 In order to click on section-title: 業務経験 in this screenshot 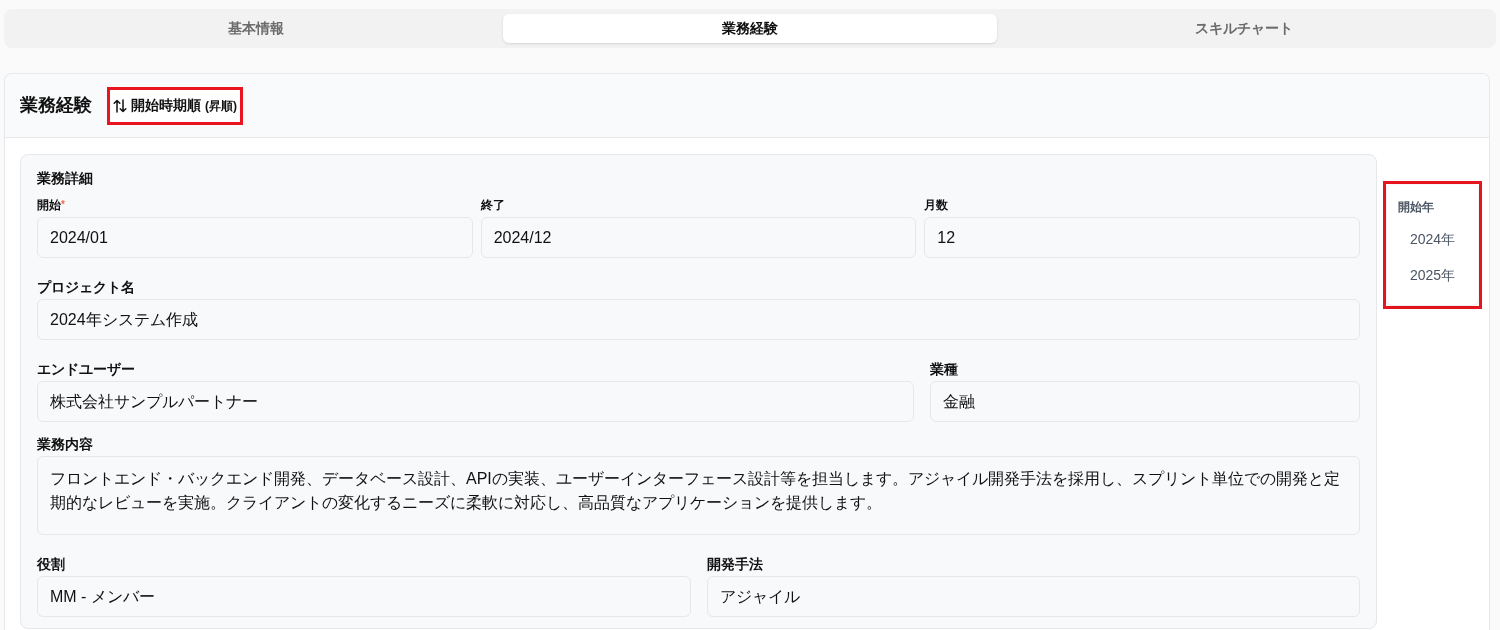, I will do `click(56, 105)`.